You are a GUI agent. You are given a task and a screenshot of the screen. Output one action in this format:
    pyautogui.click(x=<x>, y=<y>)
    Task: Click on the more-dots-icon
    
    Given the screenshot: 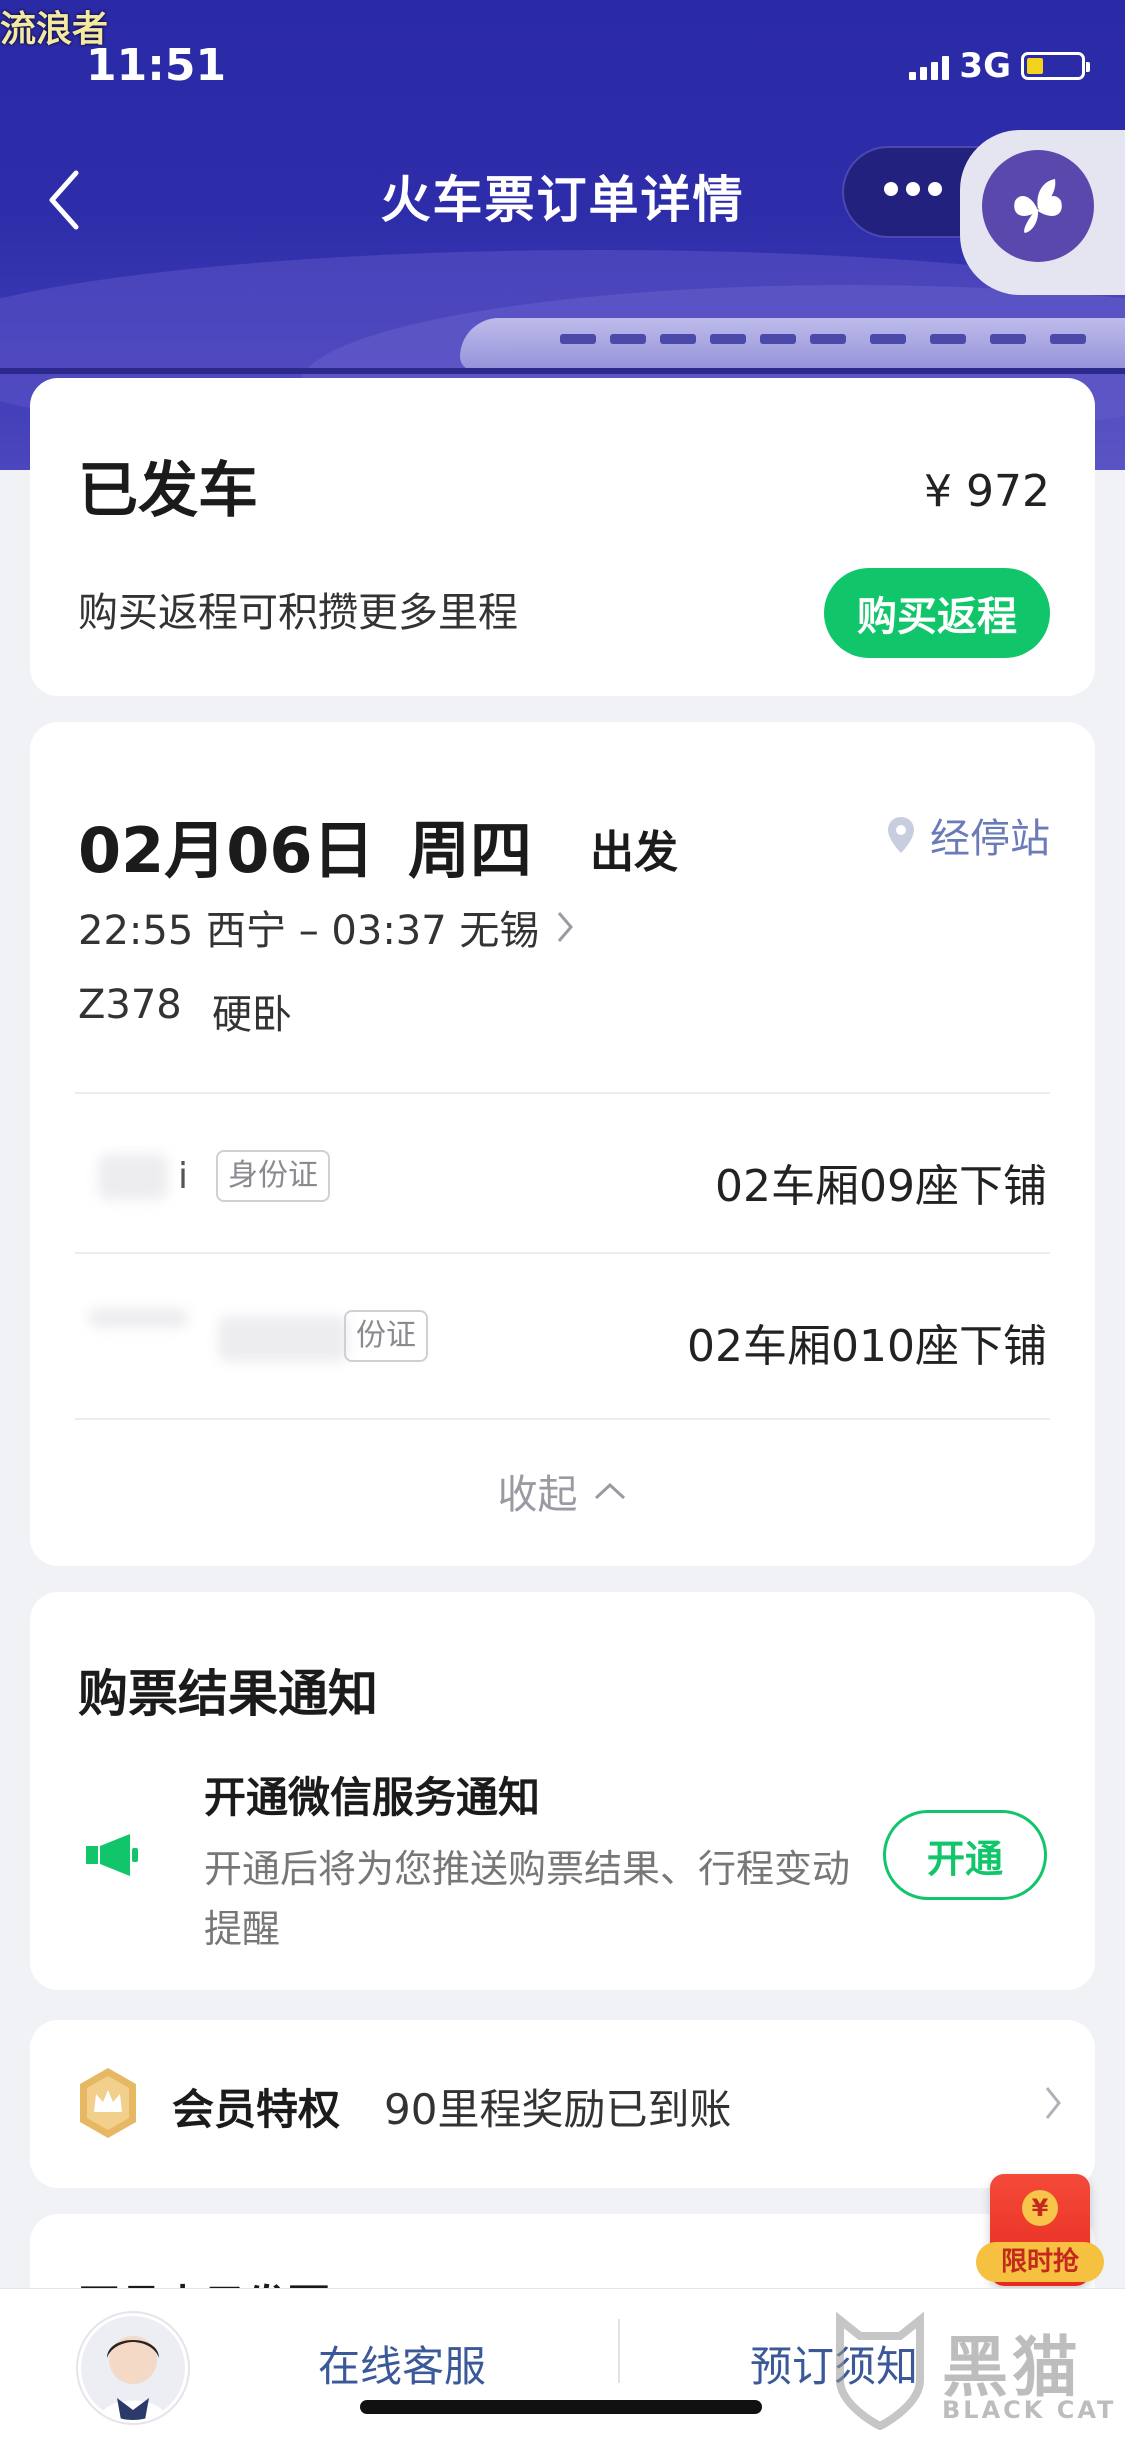 What is the action you would take?
    pyautogui.click(x=913, y=189)
    